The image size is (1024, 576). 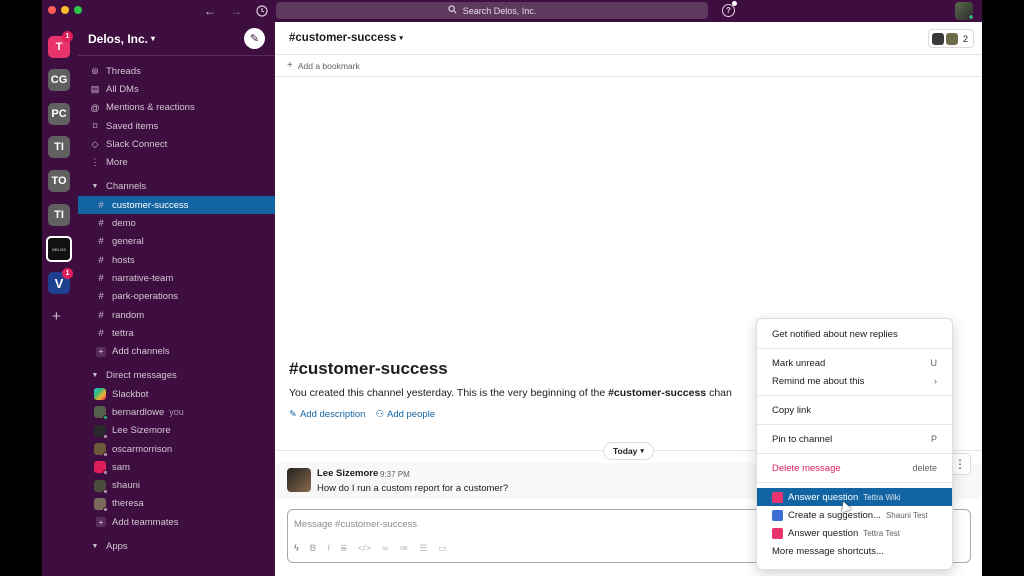 What do you see at coordinates (176, 278) in the screenshot?
I see `sidebar-channel-narrative-team: # narrative-team` at bounding box center [176, 278].